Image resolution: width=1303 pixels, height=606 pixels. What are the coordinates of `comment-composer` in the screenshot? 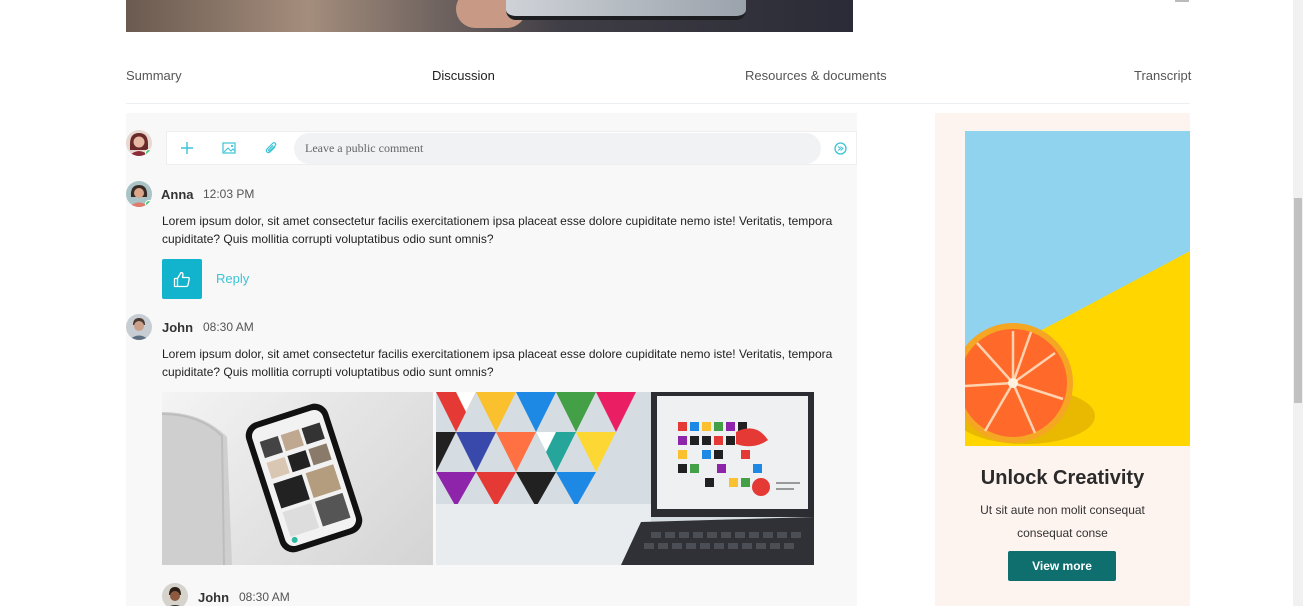 It's located at (511, 148).